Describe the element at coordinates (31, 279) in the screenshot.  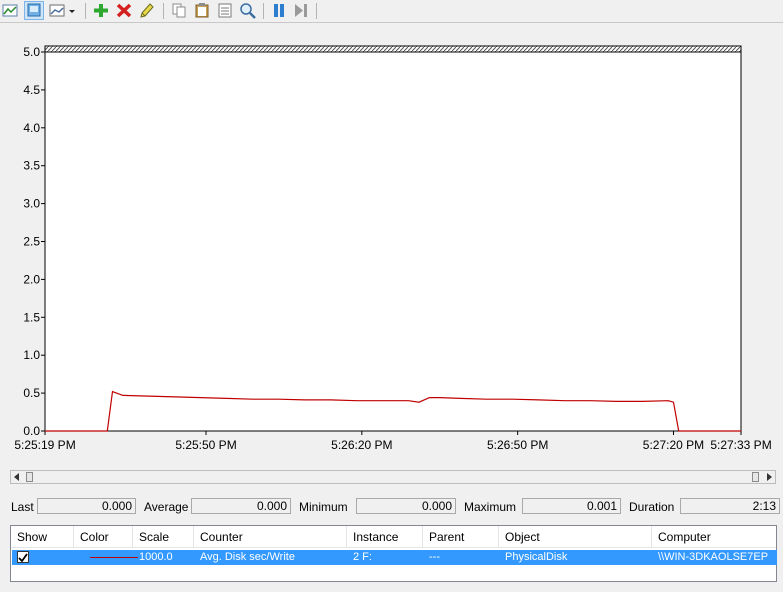
I see `y-tick-label: 2.0` at that location.